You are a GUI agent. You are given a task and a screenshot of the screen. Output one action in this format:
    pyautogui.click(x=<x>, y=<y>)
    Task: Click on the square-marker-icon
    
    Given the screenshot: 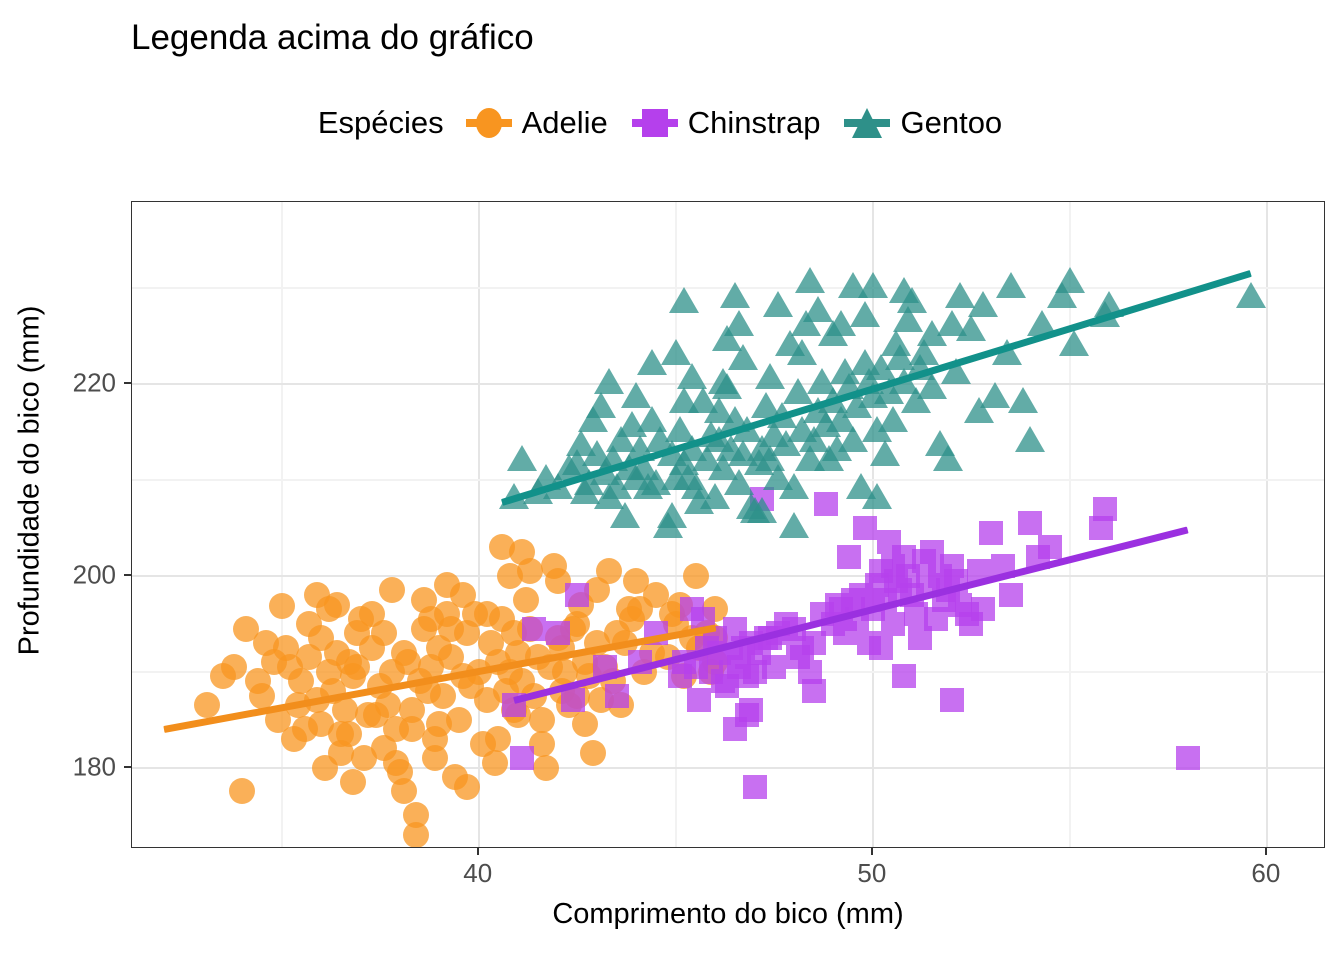 What is the action you would take?
    pyautogui.click(x=654, y=123)
    